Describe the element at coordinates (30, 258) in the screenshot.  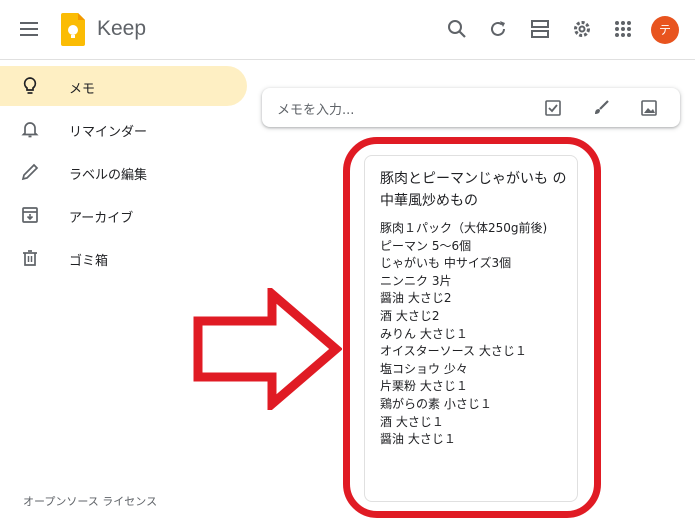
I see `trash-icon` at that location.